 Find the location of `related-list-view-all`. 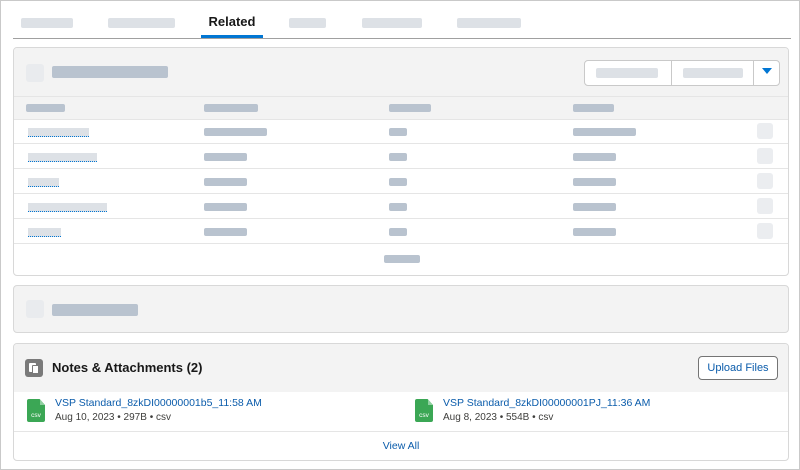

related-list-view-all is located at coordinates (402, 259).